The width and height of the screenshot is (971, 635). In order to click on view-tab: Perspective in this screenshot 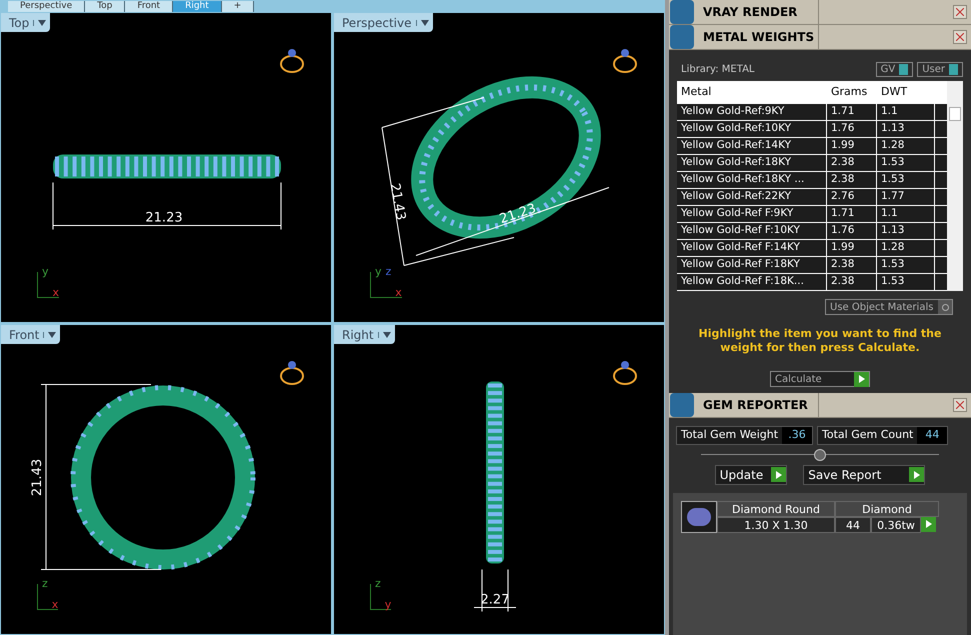, I will do `click(47, 6)`.